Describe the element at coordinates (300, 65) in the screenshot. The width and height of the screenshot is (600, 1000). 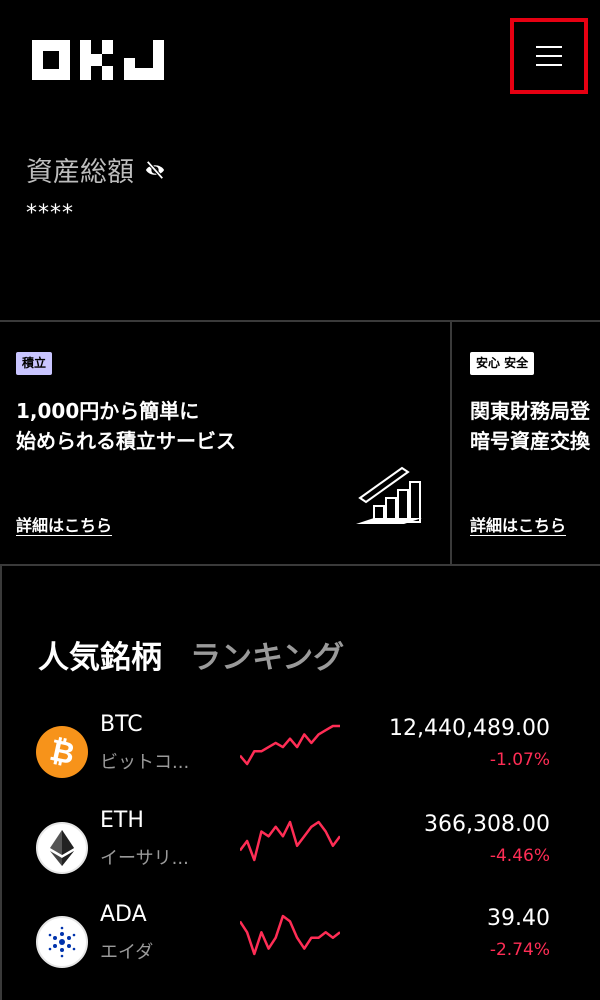
I see `app-header` at that location.